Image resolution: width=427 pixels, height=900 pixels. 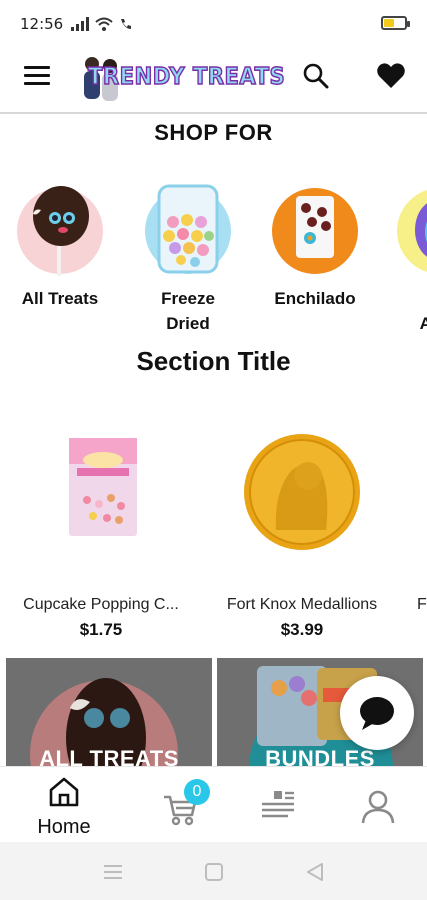 I want to click on status-icons, so click(x=103, y=24).